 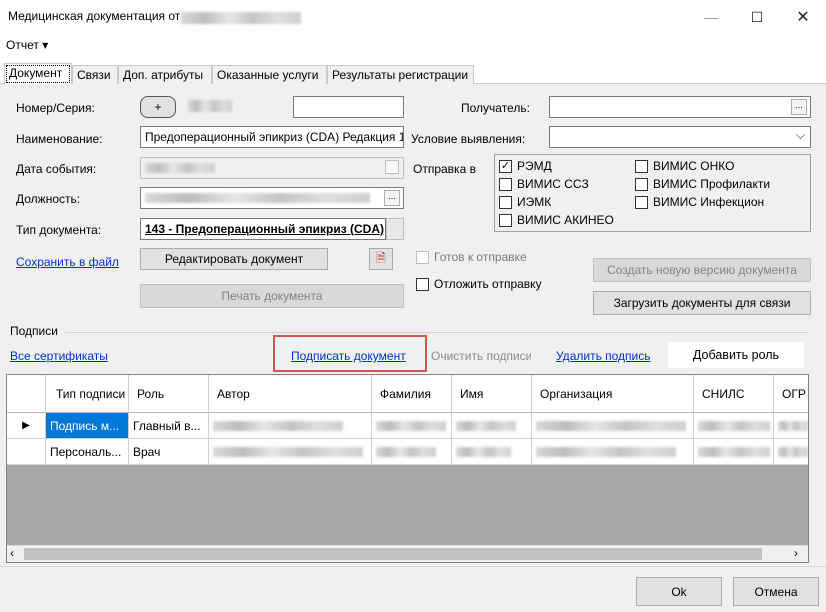 I want to click on vimis-akineo-label: ВИМИС АКИНЕО, so click(x=565, y=220).